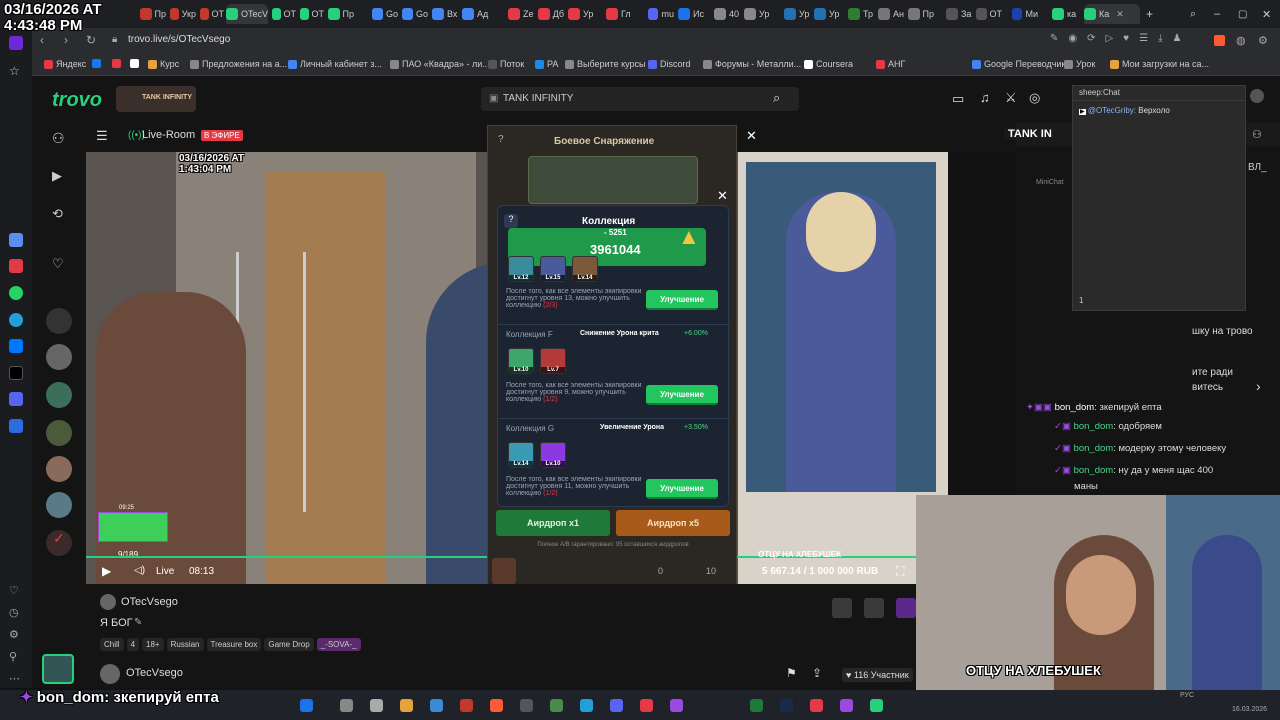 The height and width of the screenshot is (720, 1280). What do you see at coordinates (828, 64) in the screenshot?
I see `bookmark: Coursera` at bounding box center [828, 64].